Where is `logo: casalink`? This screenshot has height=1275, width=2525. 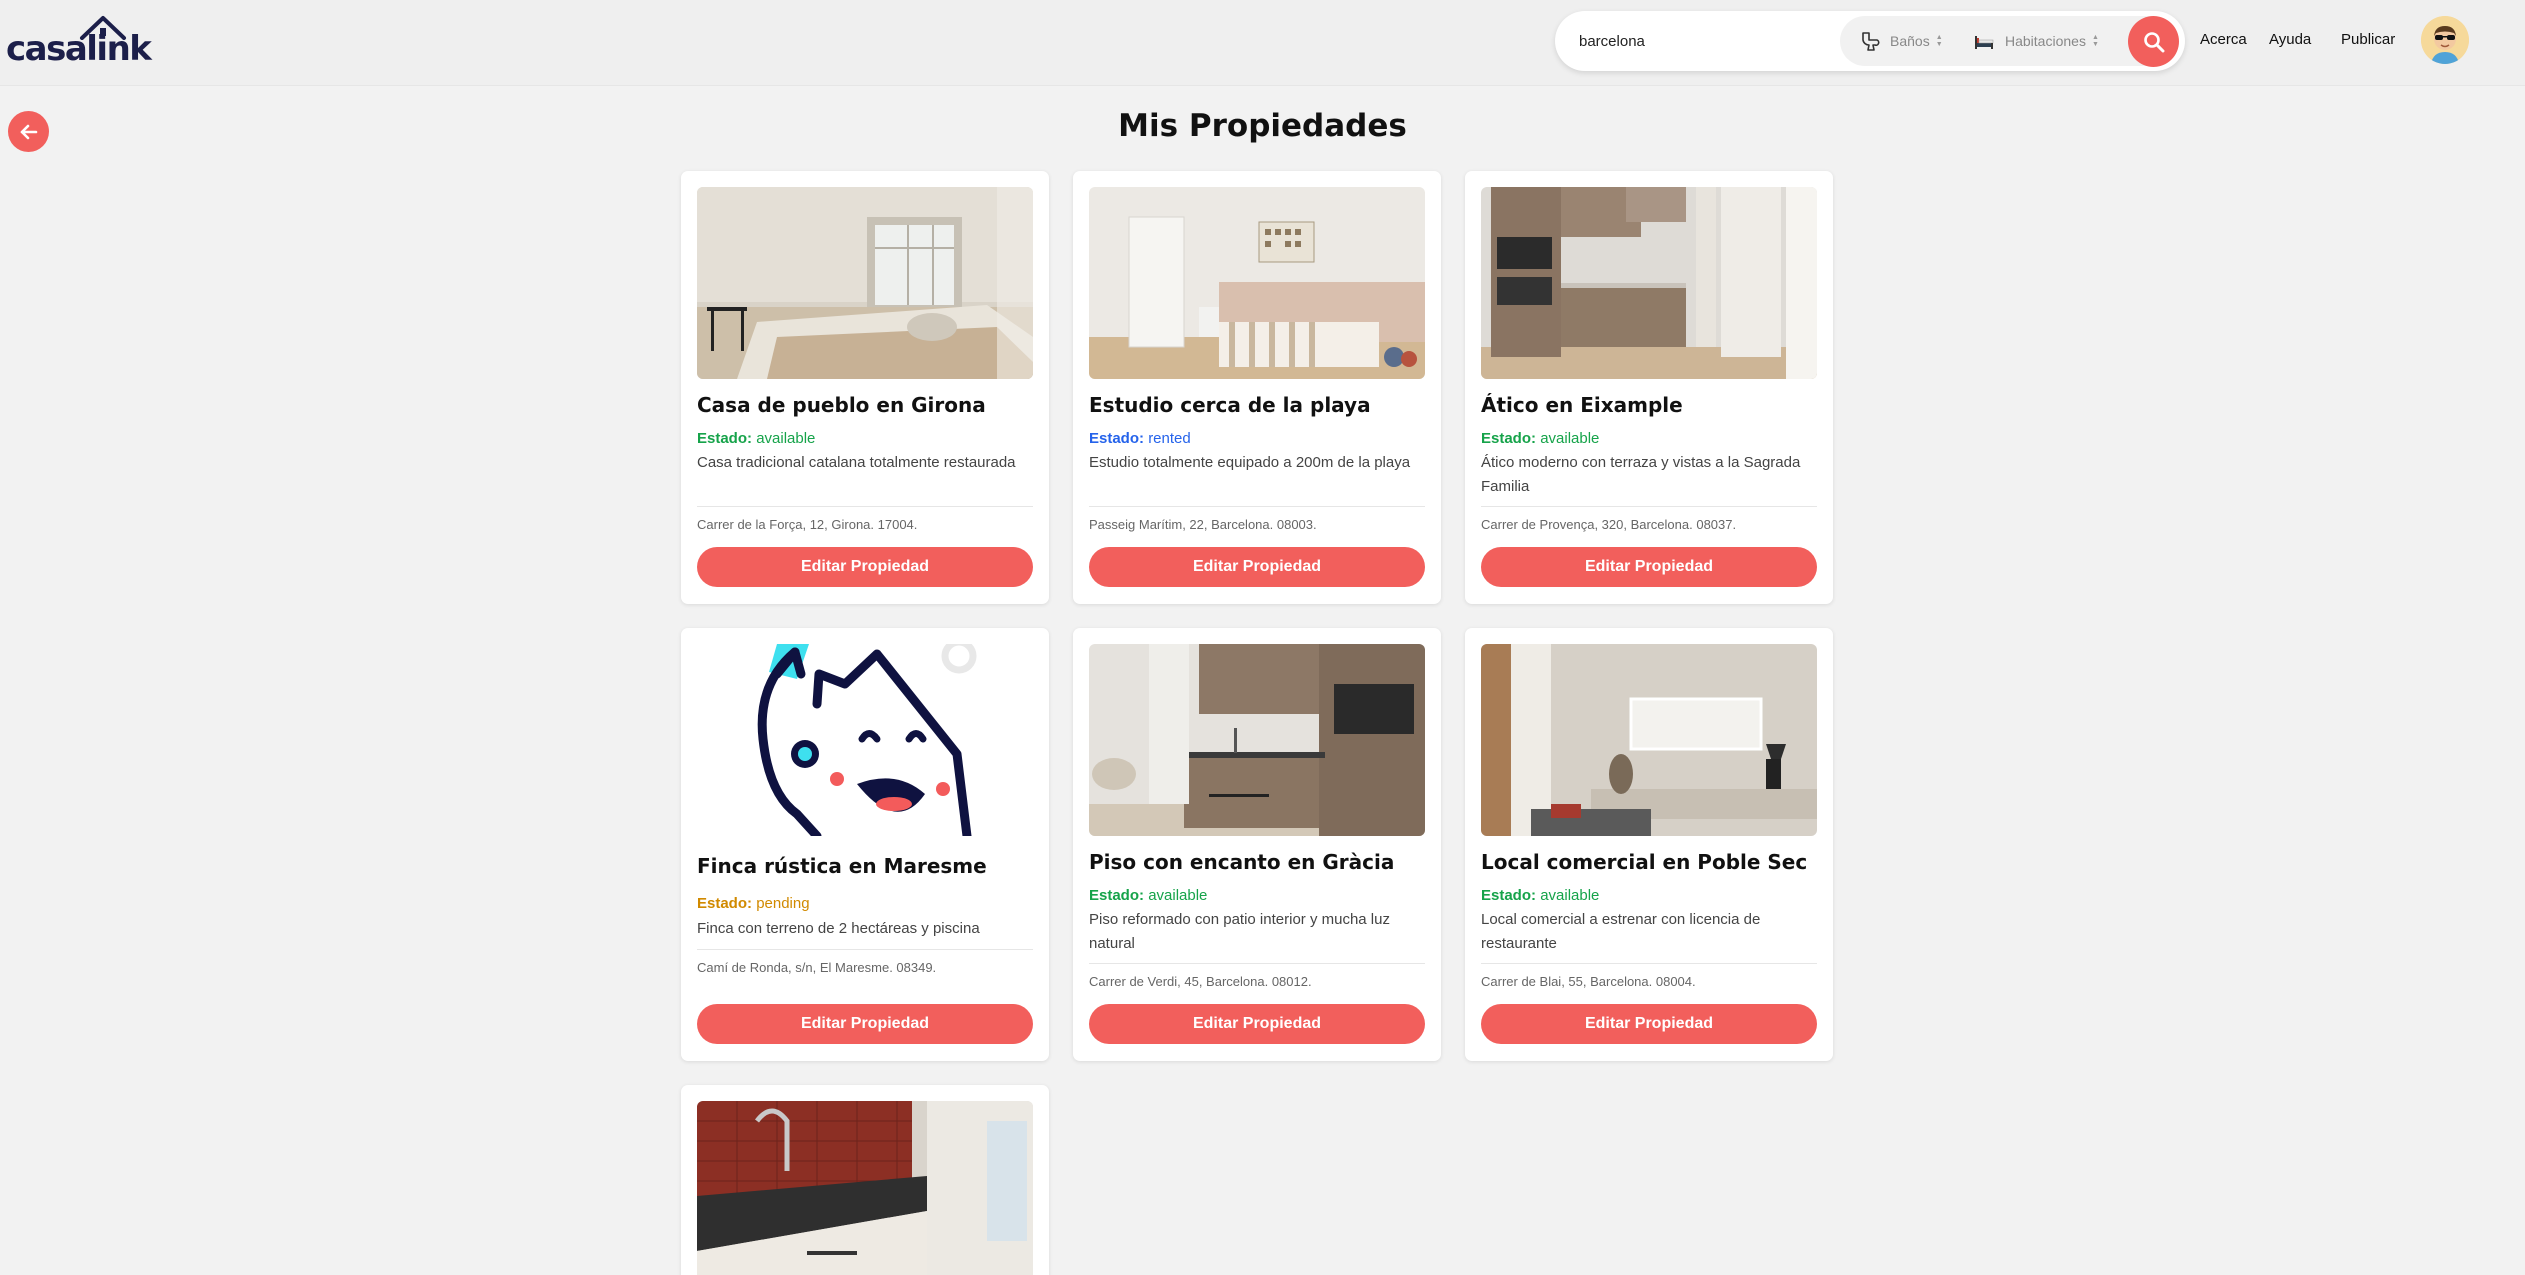 logo: casalink is located at coordinates (79, 42).